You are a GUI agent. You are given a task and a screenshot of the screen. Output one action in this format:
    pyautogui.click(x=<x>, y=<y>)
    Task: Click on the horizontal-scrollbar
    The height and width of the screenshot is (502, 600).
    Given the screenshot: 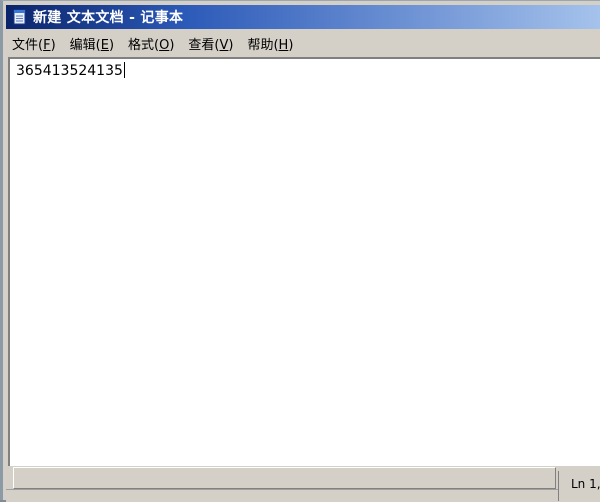 What is the action you would take?
    pyautogui.click(x=284, y=478)
    